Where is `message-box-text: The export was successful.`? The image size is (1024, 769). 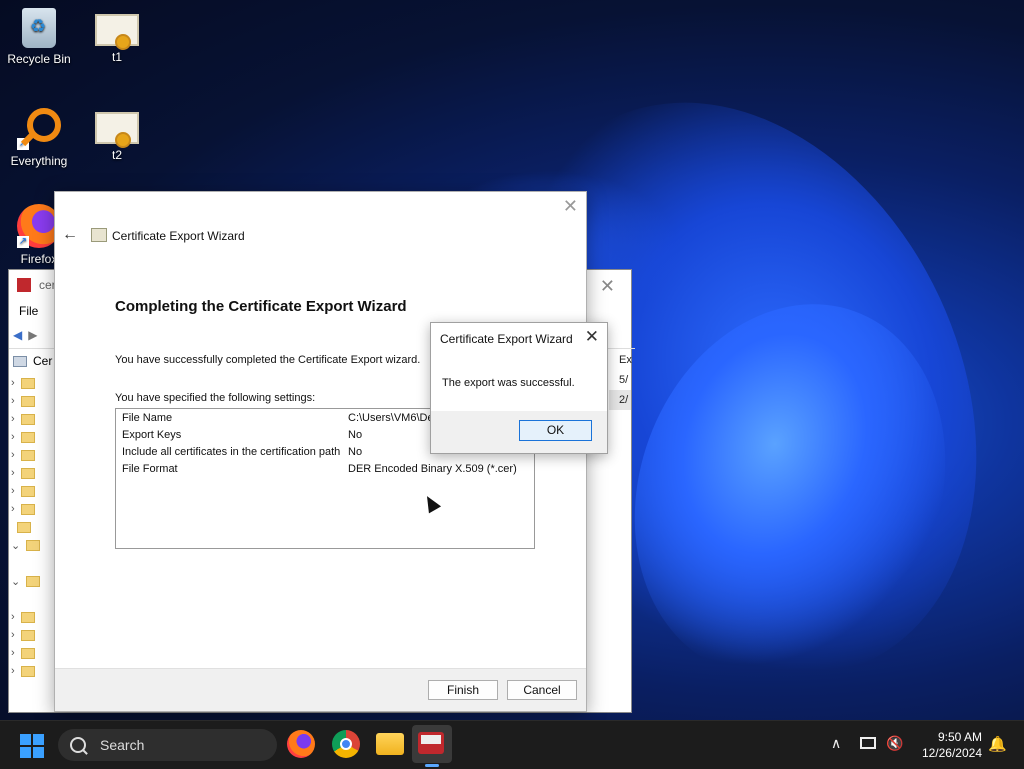
message-box-text: The export was successful. is located at coordinates (508, 383).